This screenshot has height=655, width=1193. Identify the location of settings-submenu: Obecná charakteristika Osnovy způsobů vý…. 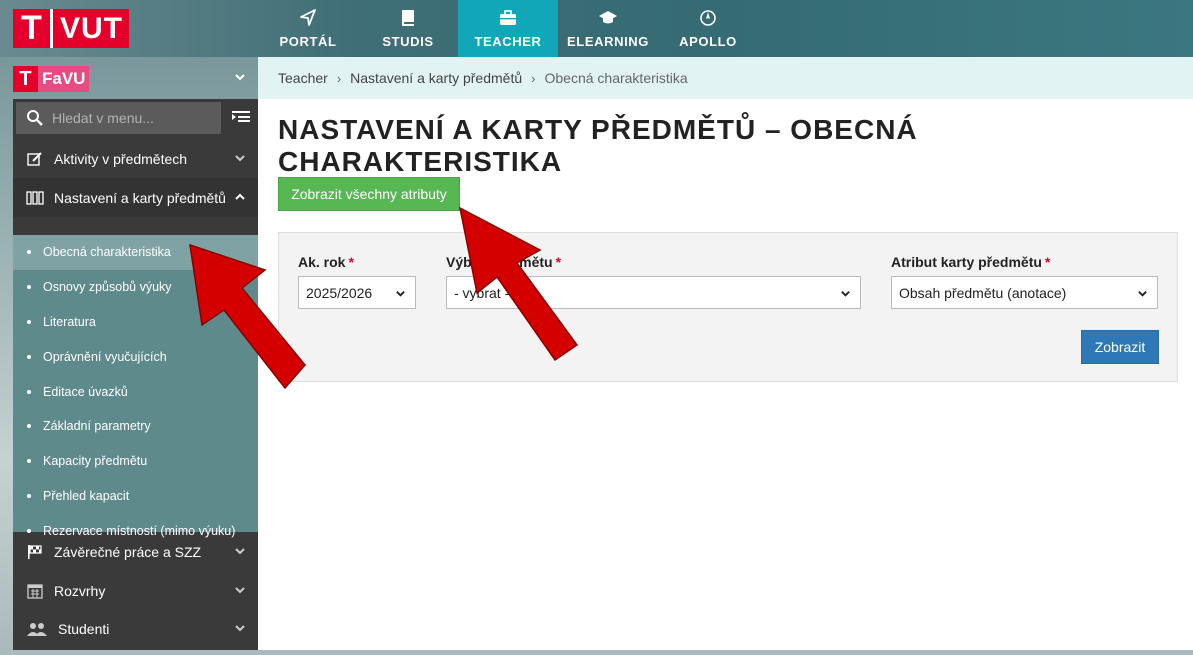
(135, 386).